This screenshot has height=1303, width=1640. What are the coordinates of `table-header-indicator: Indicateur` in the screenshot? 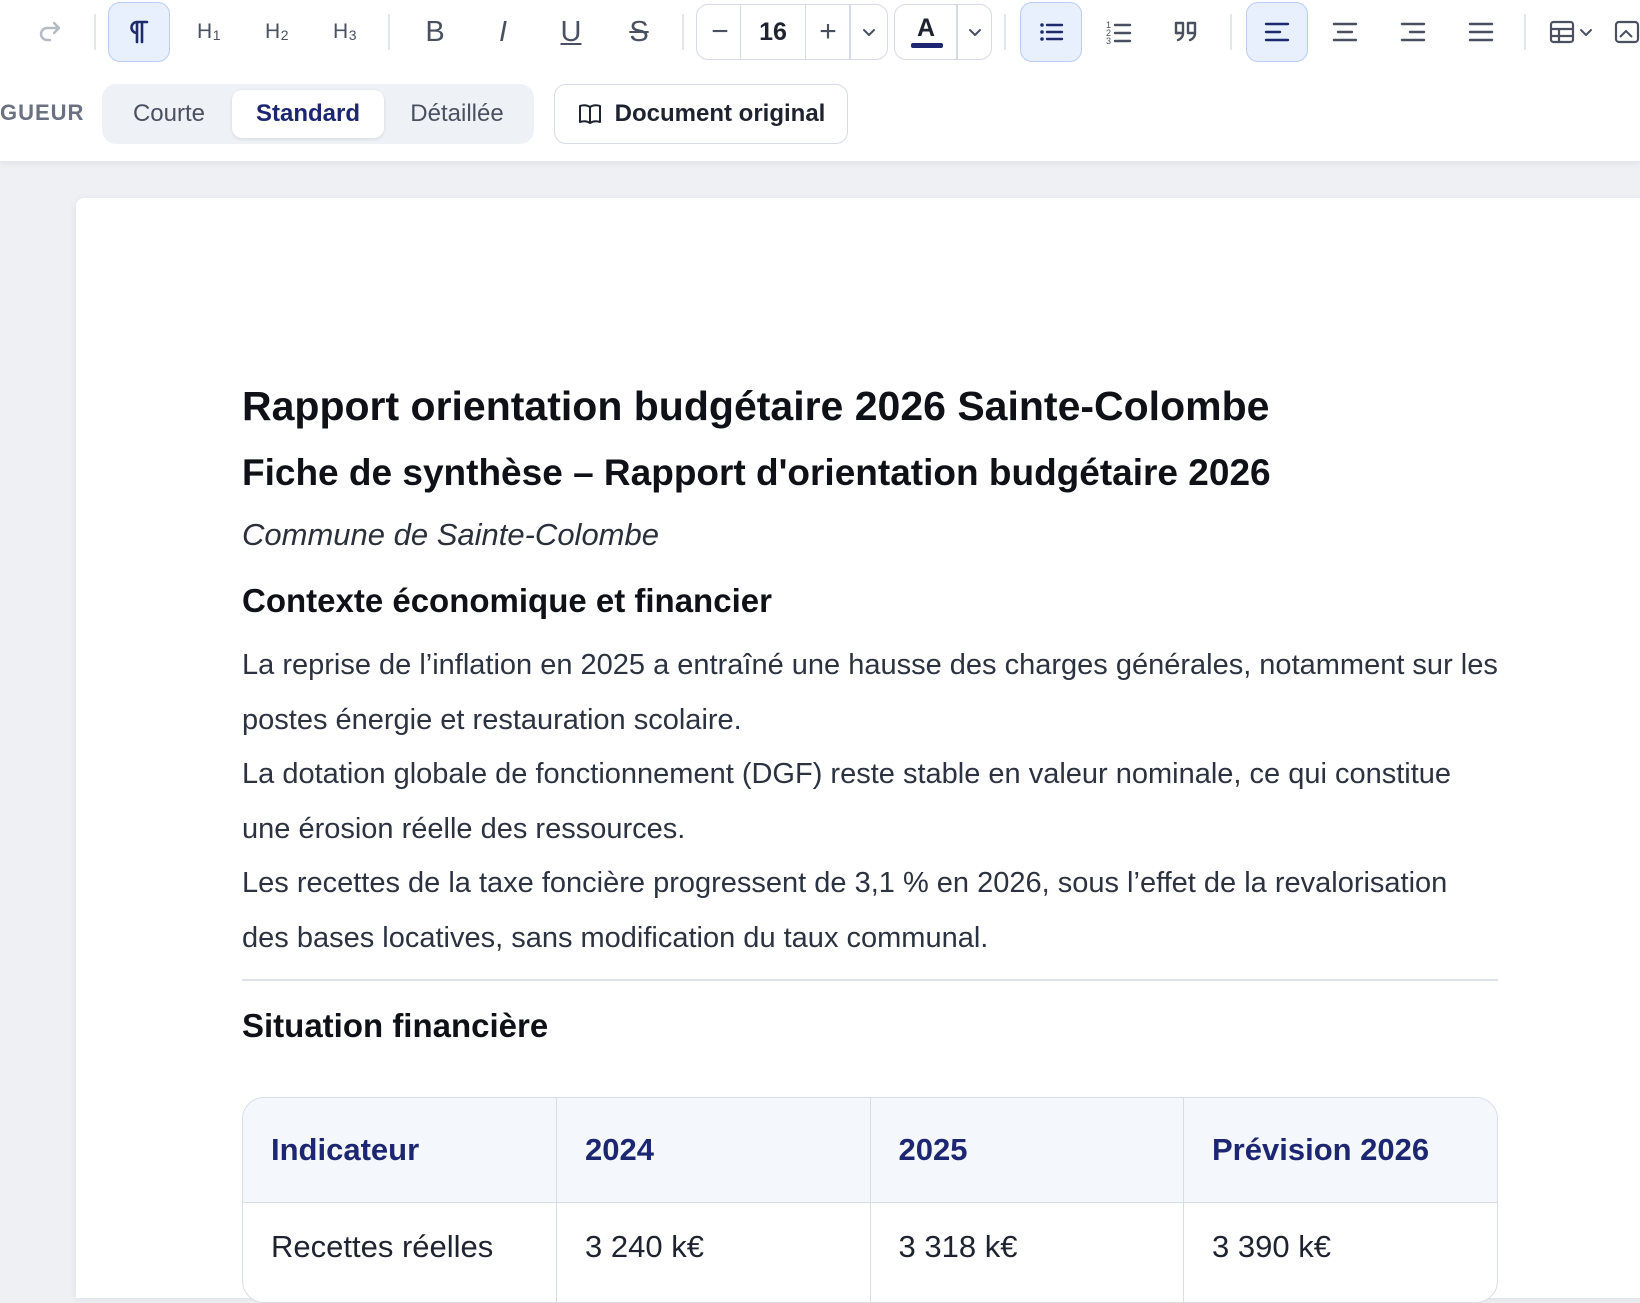 It's located at (400, 1150).